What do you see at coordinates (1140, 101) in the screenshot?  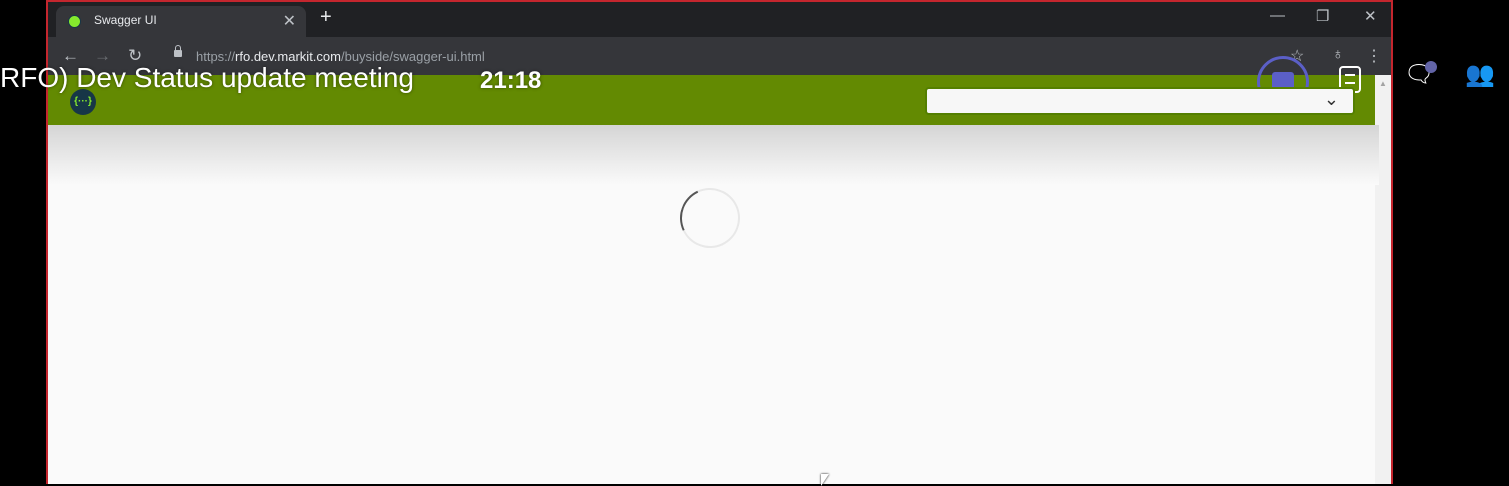 I see `spec-select-dropdown` at bounding box center [1140, 101].